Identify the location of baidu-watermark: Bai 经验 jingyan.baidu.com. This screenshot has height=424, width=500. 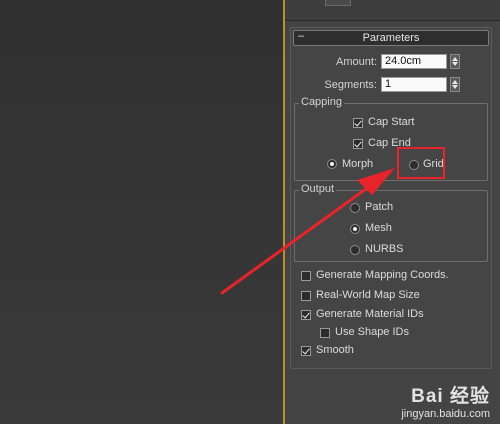
(445, 400).